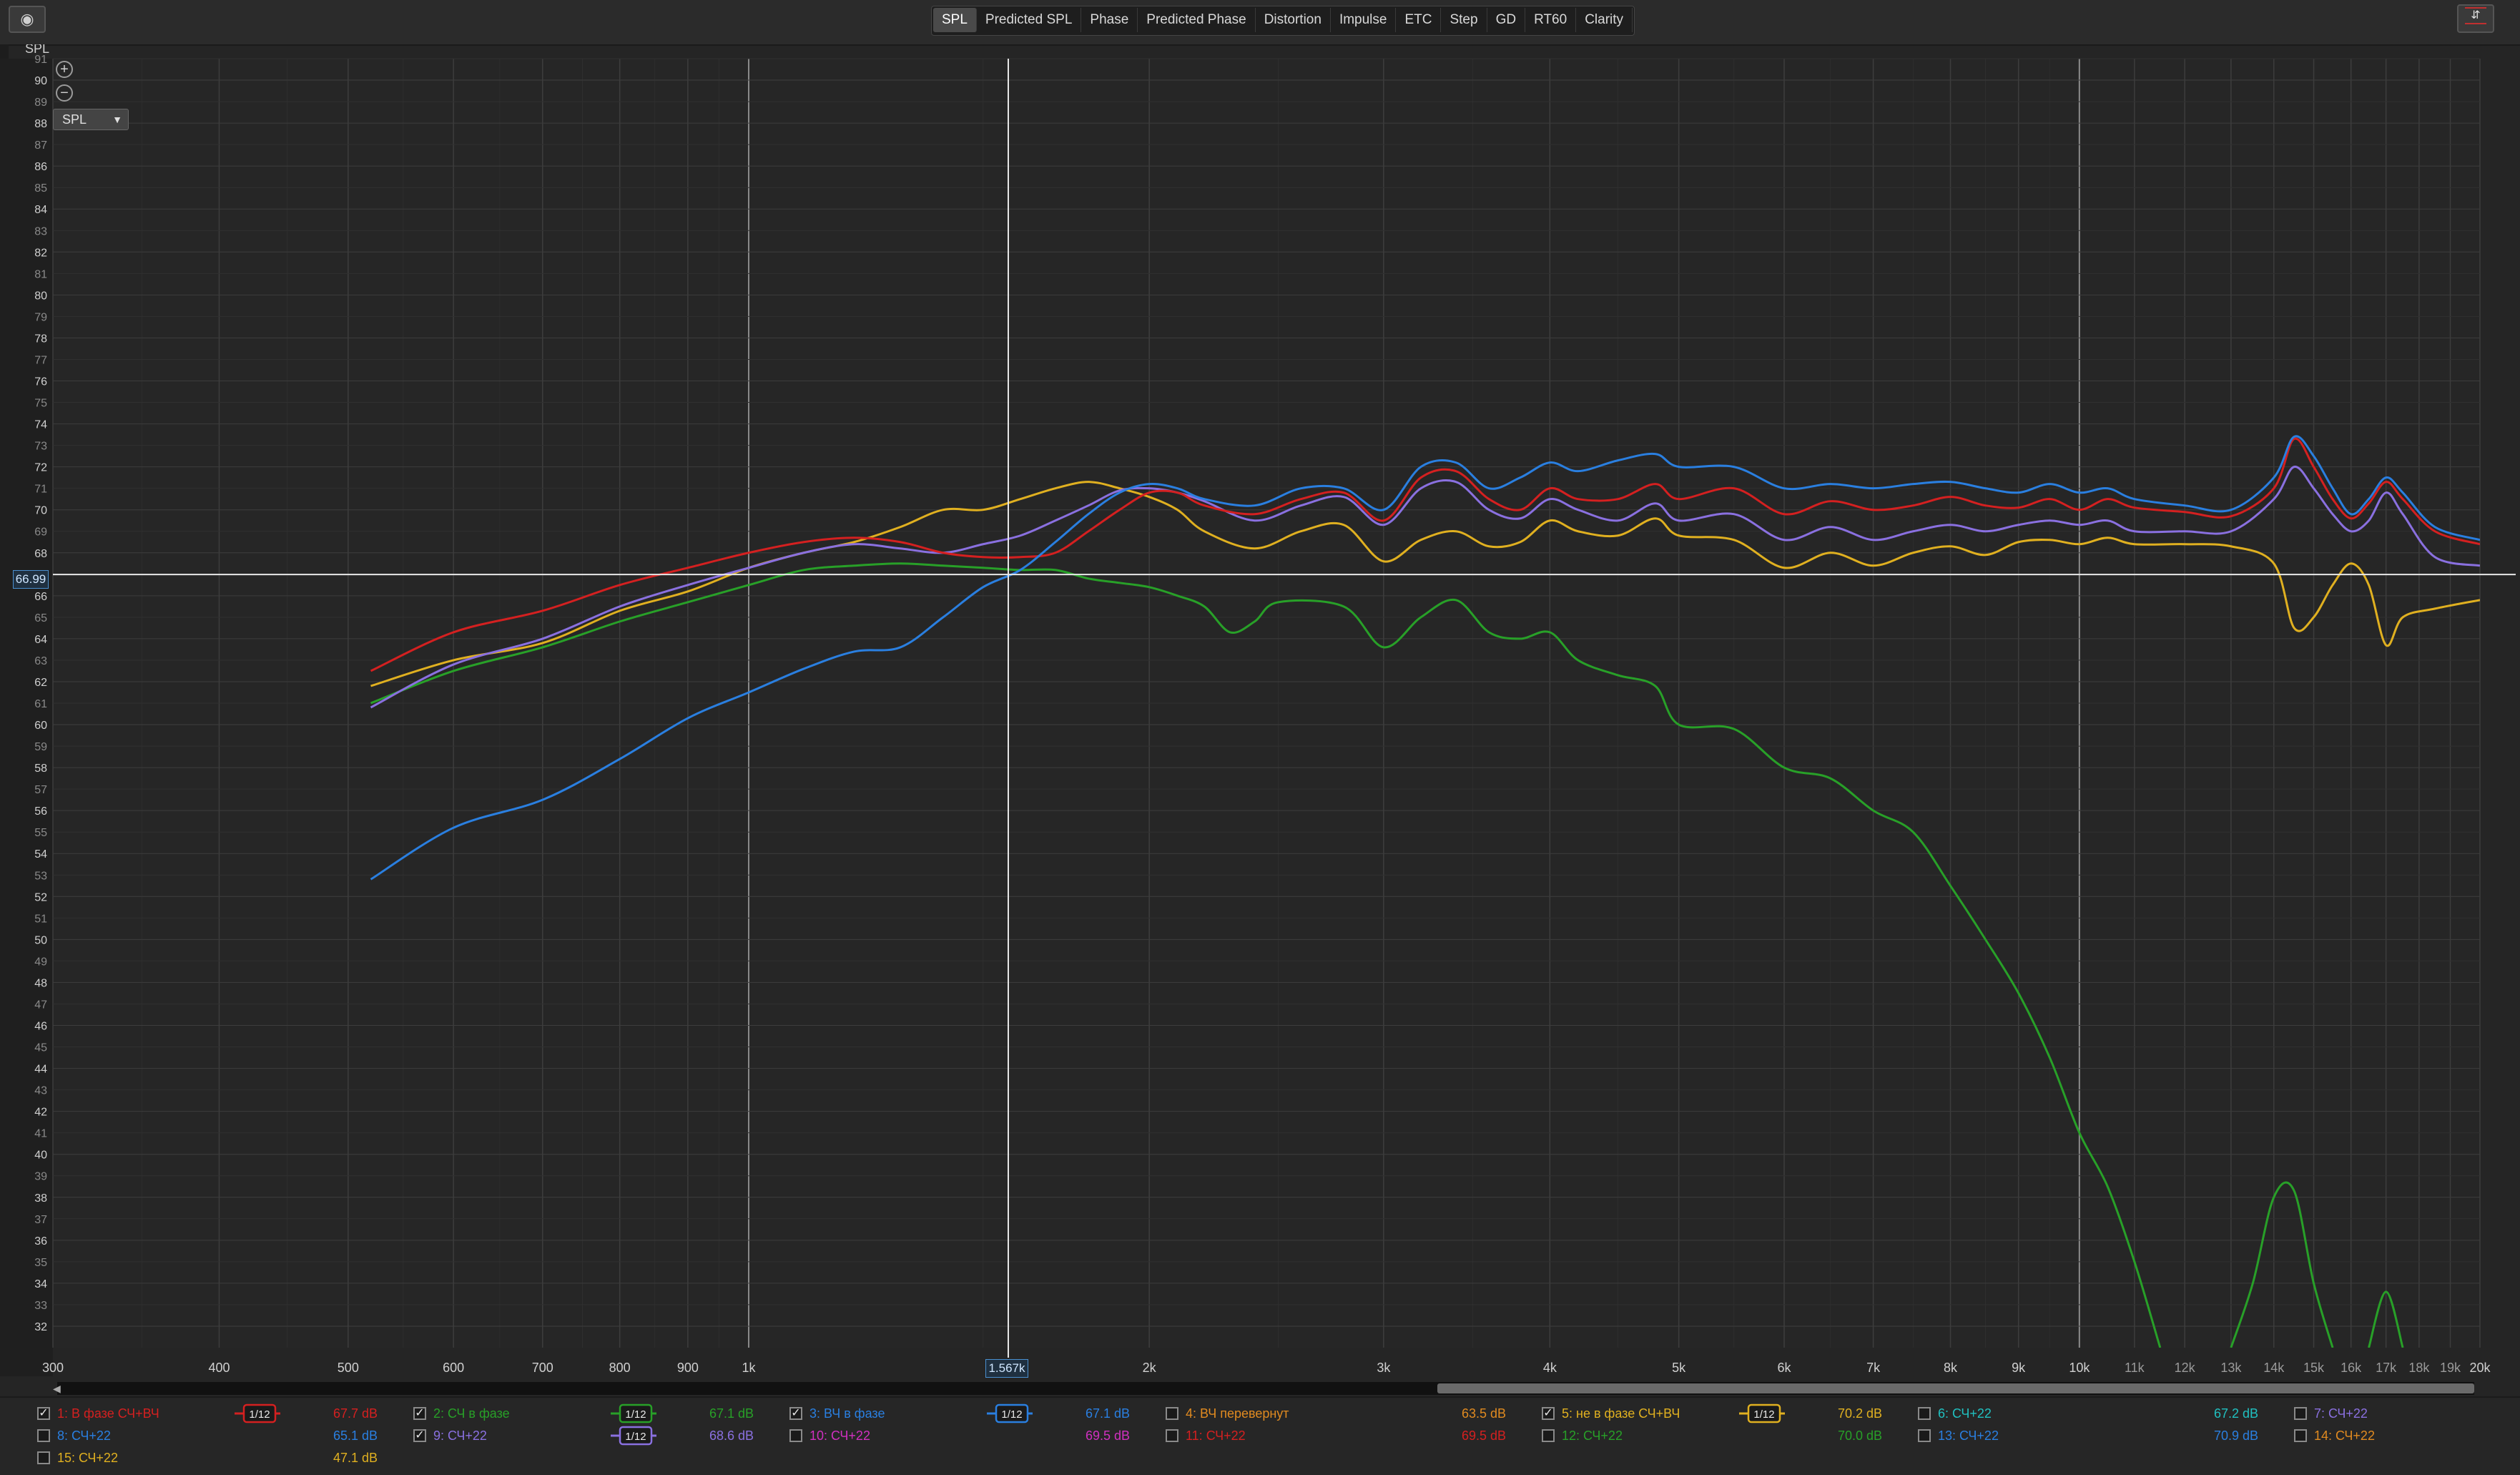 Image resolution: width=2520 pixels, height=1475 pixels. Describe the element at coordinates (40, 1263) in the screenshot. I see `y-tick-label: 35` at that location.